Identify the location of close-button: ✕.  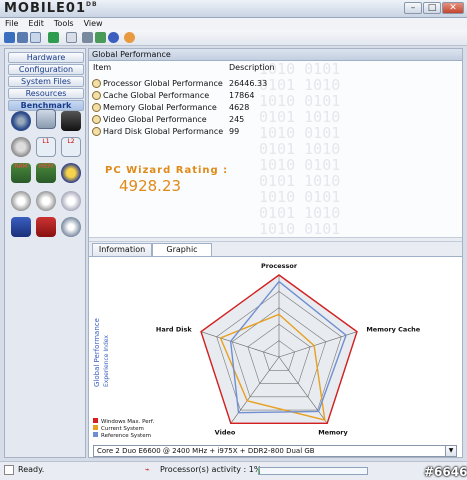
(453, 8).